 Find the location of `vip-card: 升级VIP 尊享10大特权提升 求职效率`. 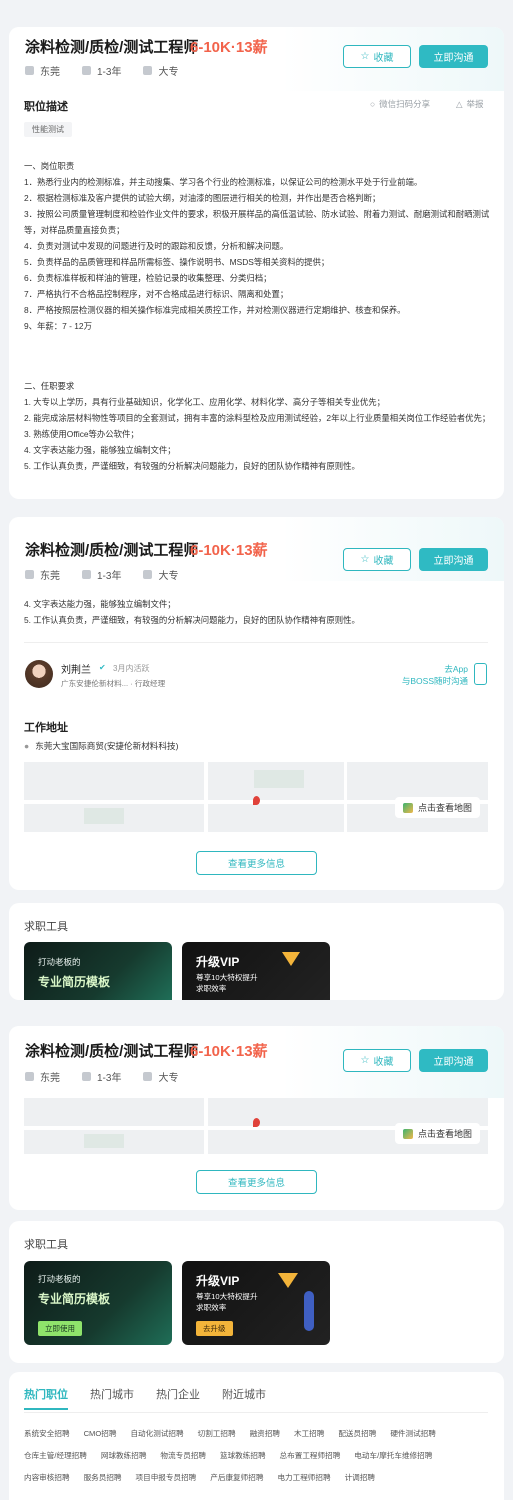

vip-card: 升级VIP 尊享10大特权提升 求职效率 is located at coordinates (256, 971).